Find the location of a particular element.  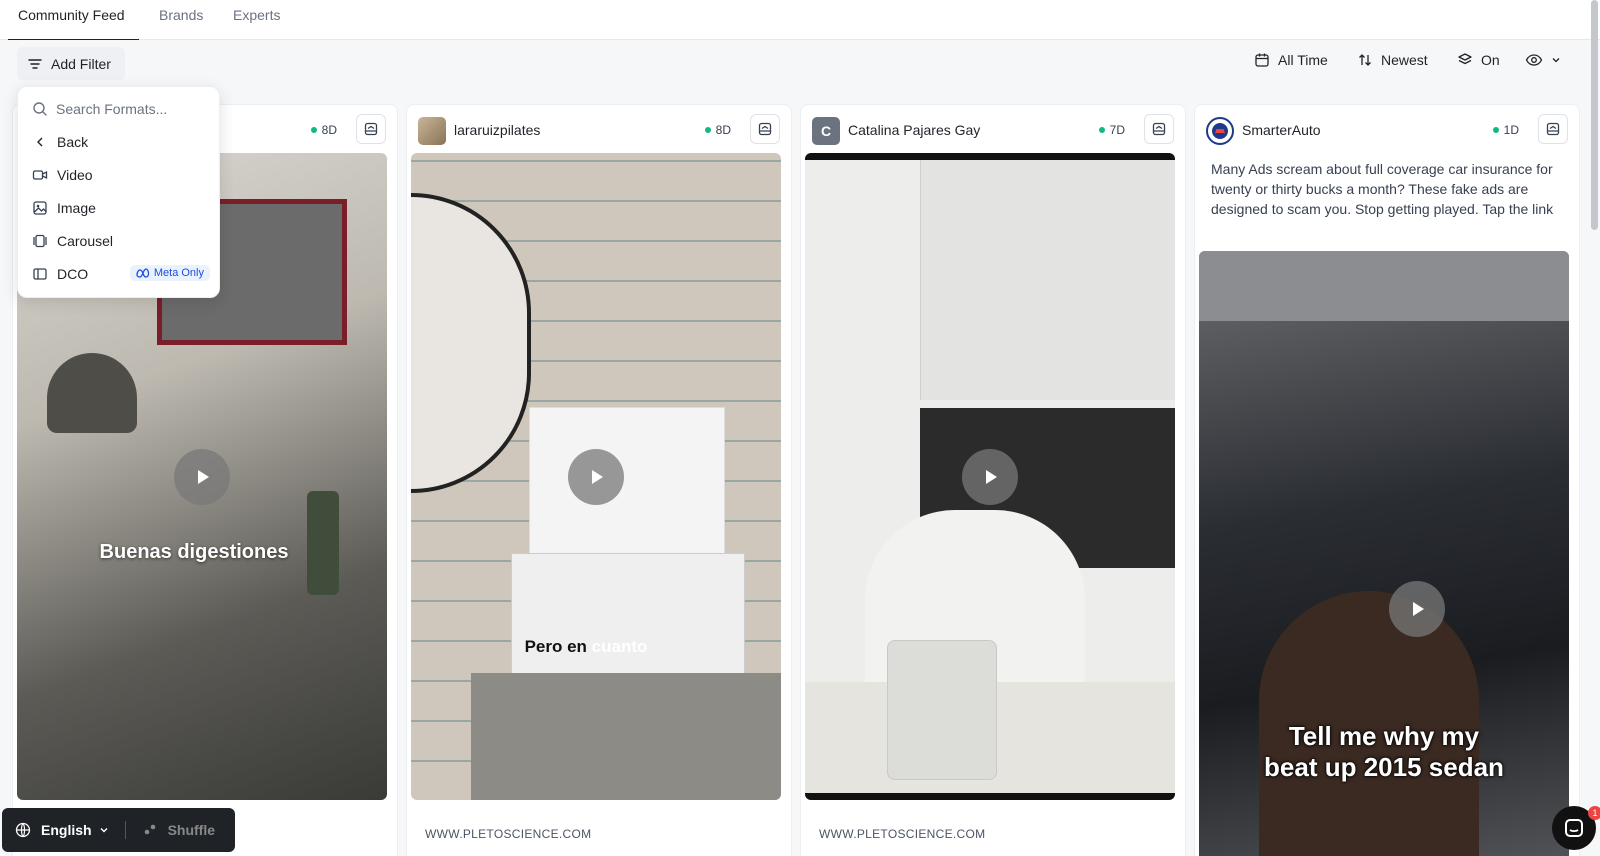

video-caption-part: Pero en is located at coordinates (558, 646).